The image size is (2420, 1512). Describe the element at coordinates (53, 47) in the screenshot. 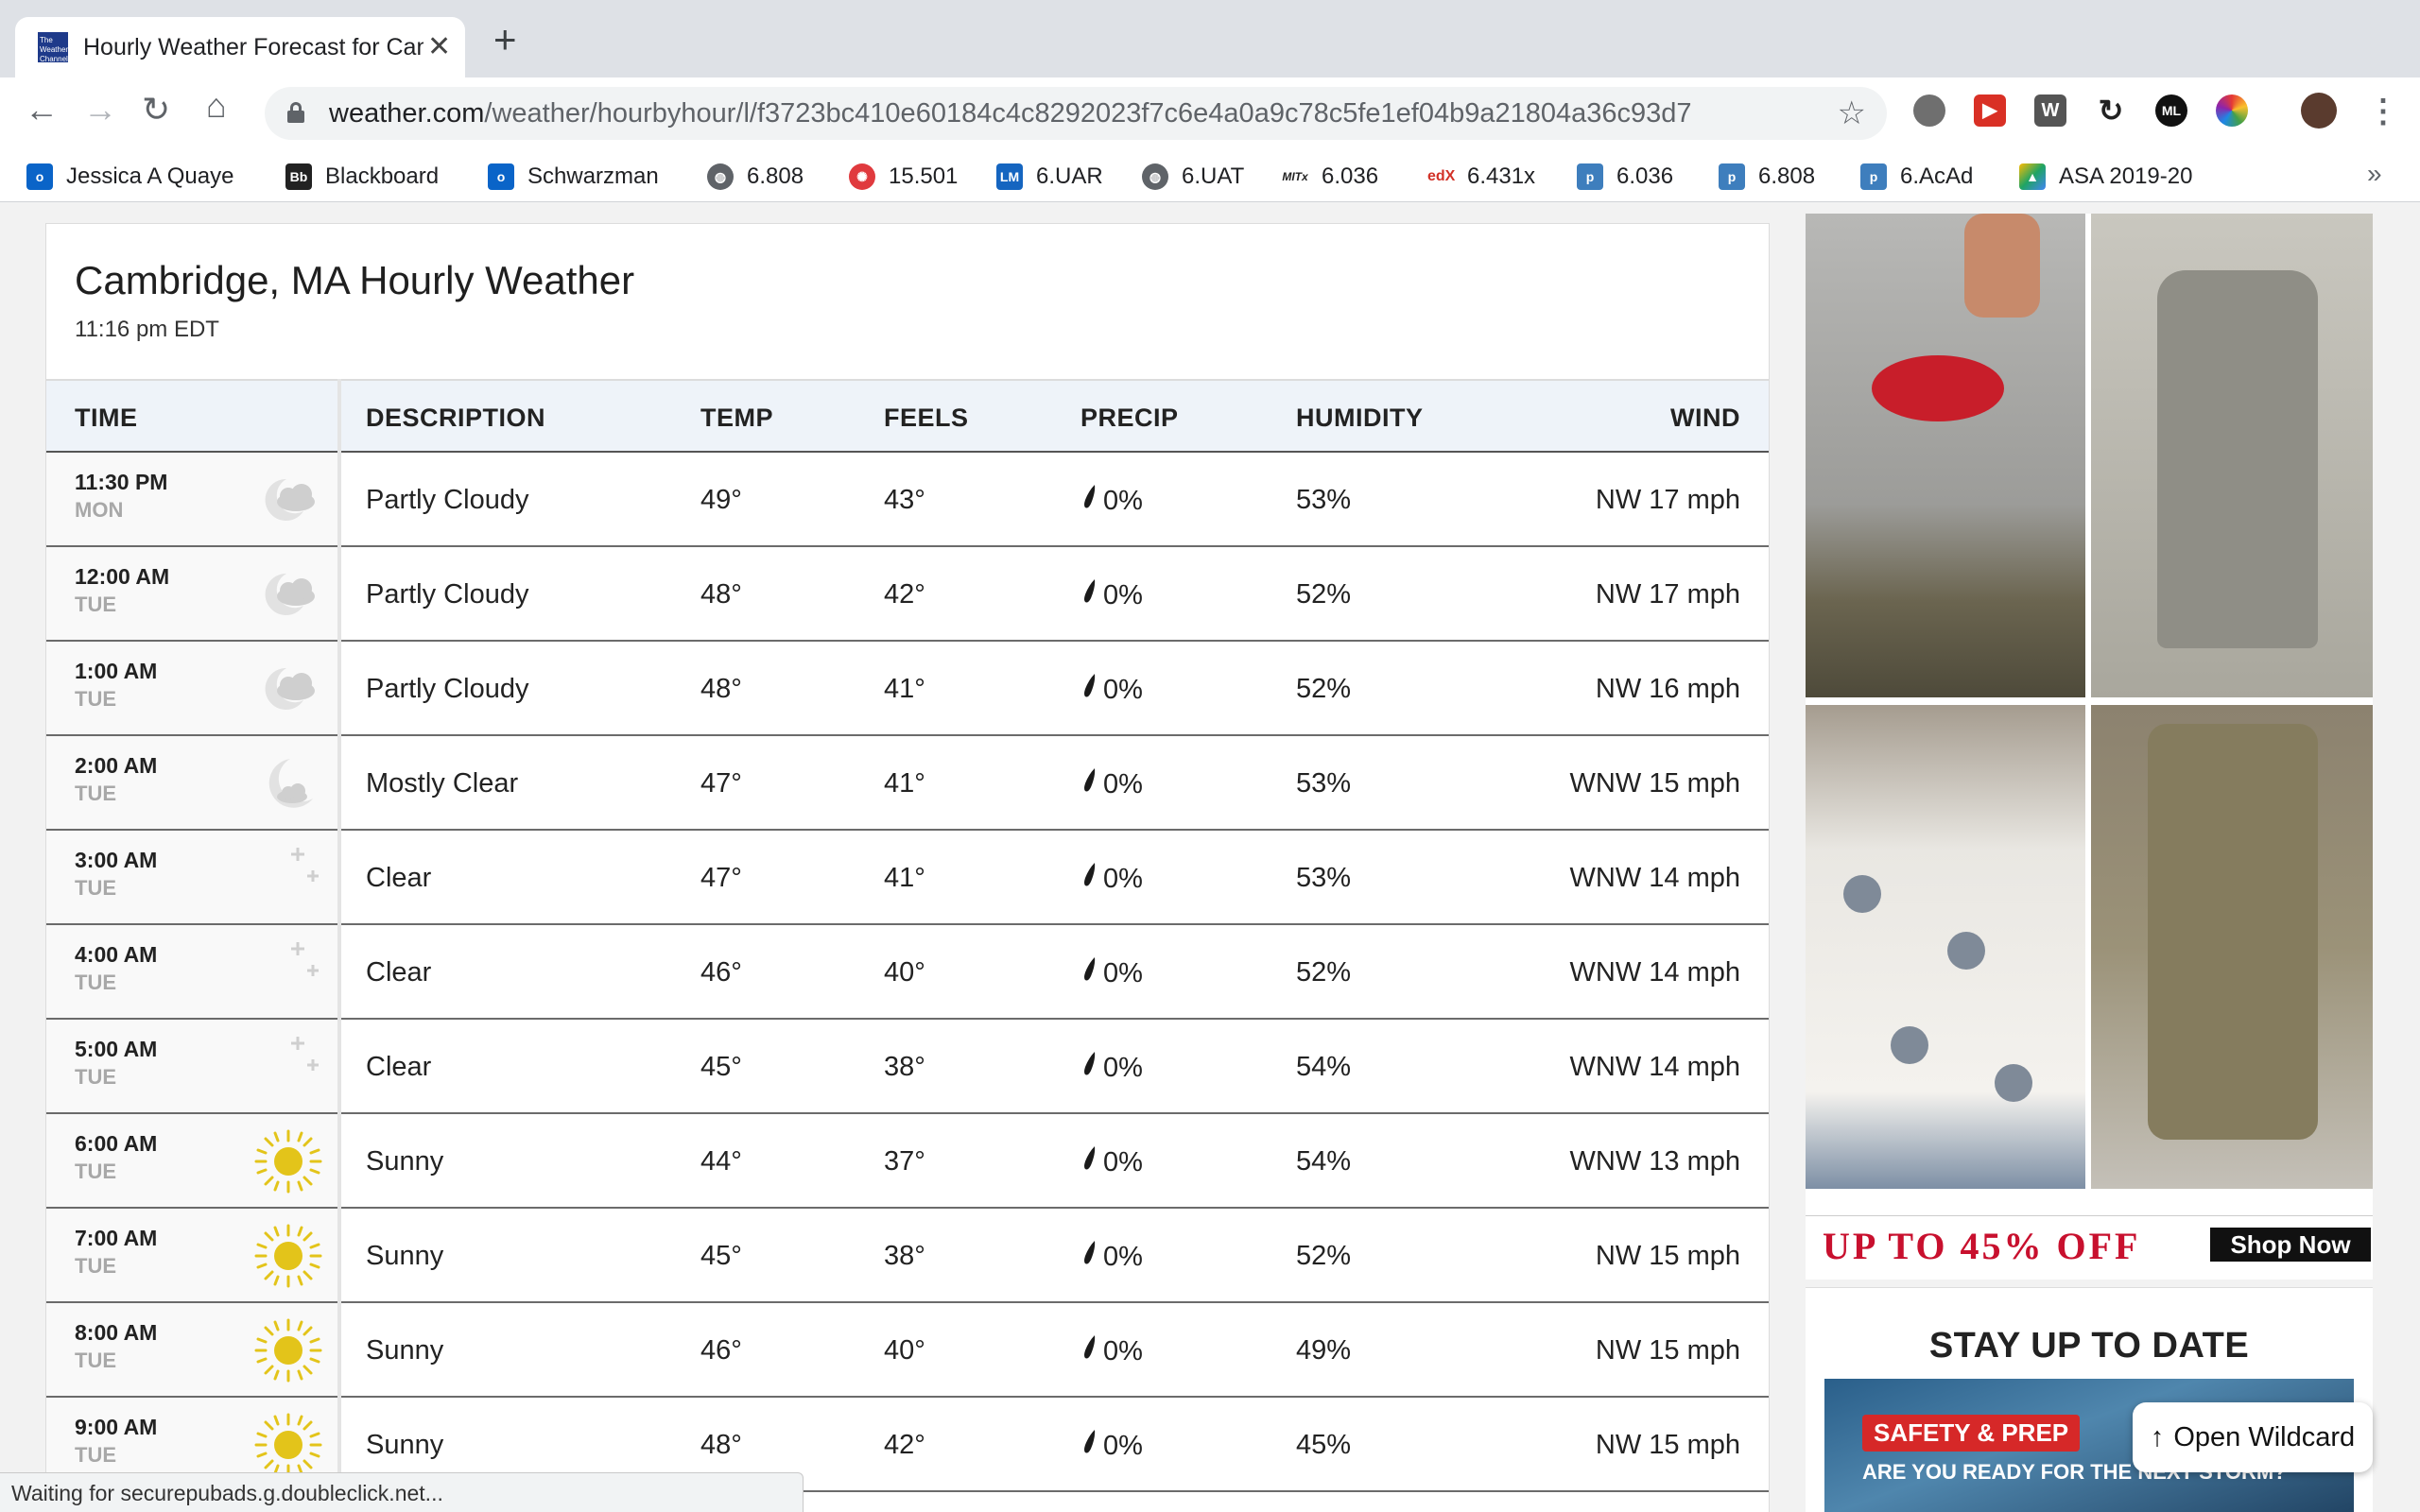

I see `weather-channel-favicon-icon: The Weather Channel` at that location.